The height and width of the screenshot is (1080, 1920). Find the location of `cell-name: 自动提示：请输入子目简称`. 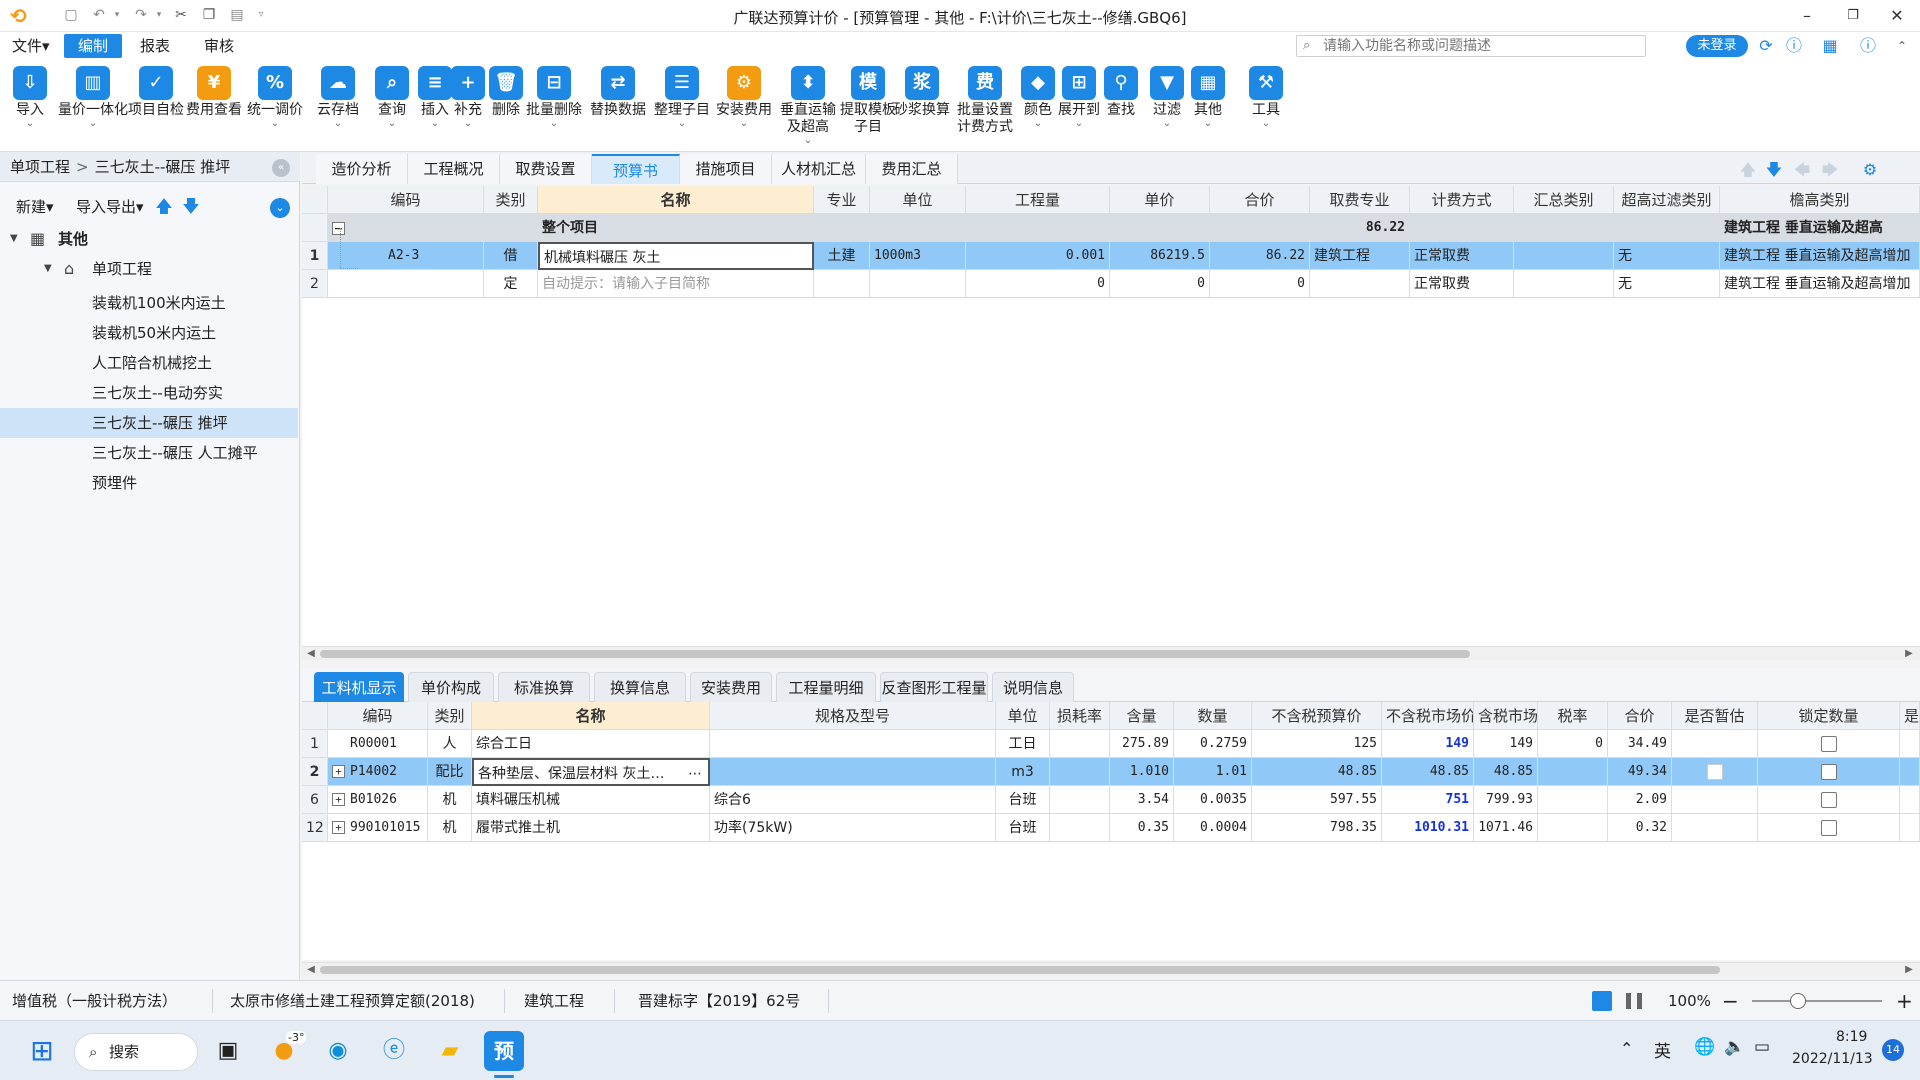

cell-name: 自动提示：请输入子目简称 is located at coordinates (676, 284).